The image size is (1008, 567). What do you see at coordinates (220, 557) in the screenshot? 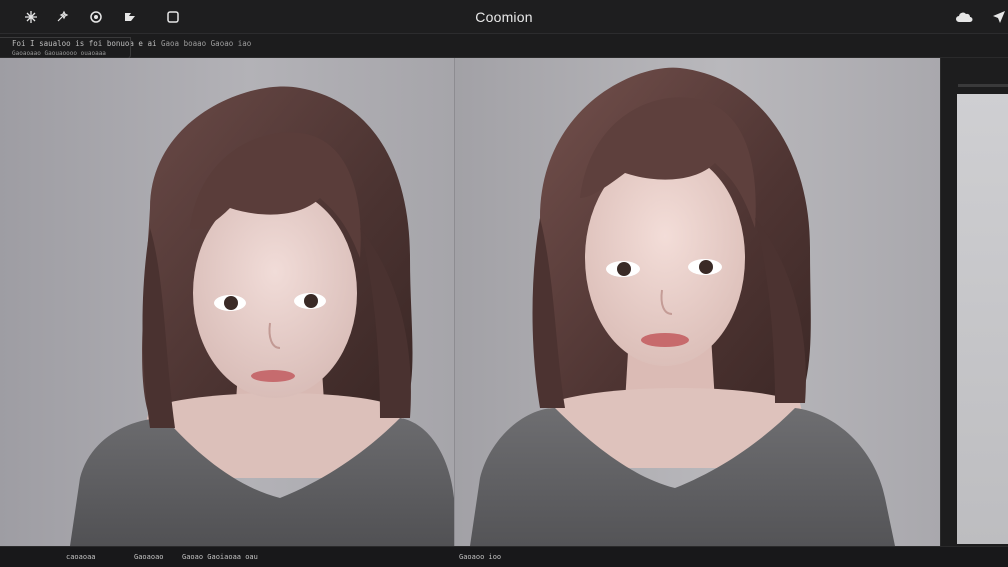
I see `status-item-mid2: Gaoao Gaoiaoaa oau` at bounding box center [220, 557].